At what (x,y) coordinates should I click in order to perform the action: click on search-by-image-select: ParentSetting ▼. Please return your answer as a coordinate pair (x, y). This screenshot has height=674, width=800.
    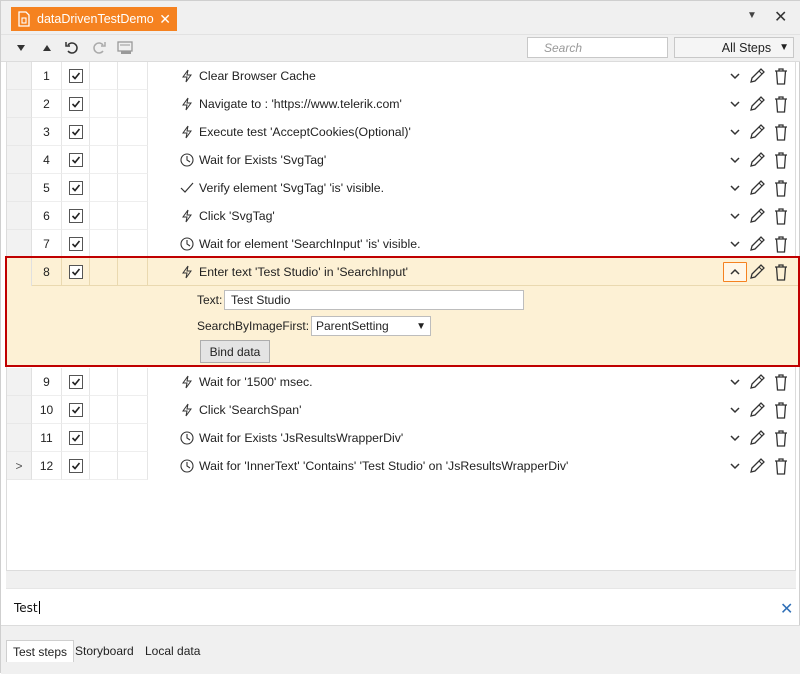
    Looking at the image, I should click on (371, 326).